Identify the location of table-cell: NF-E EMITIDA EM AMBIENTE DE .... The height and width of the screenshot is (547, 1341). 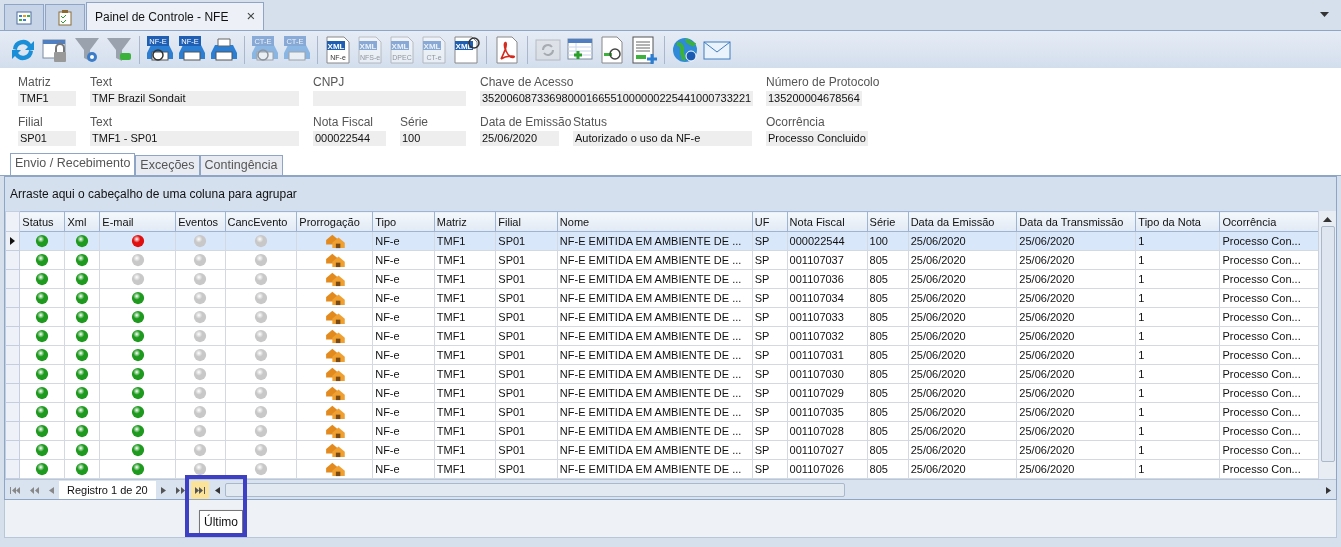
(655, 355).